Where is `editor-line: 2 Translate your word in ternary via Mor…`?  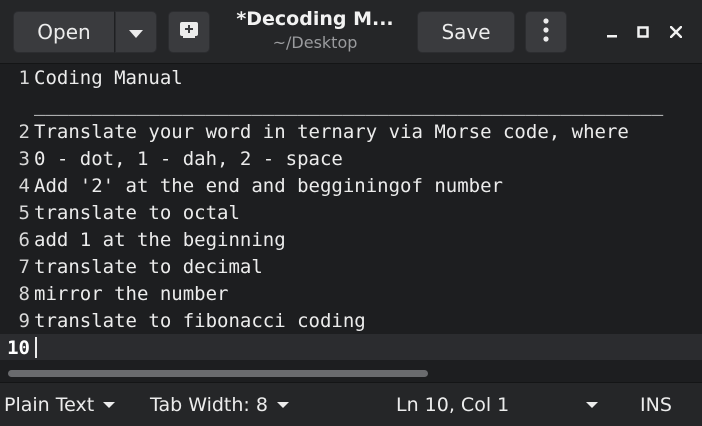
editor-line: 2 Translate your word in ternary via Mor… is located at coordinates (351, 131).